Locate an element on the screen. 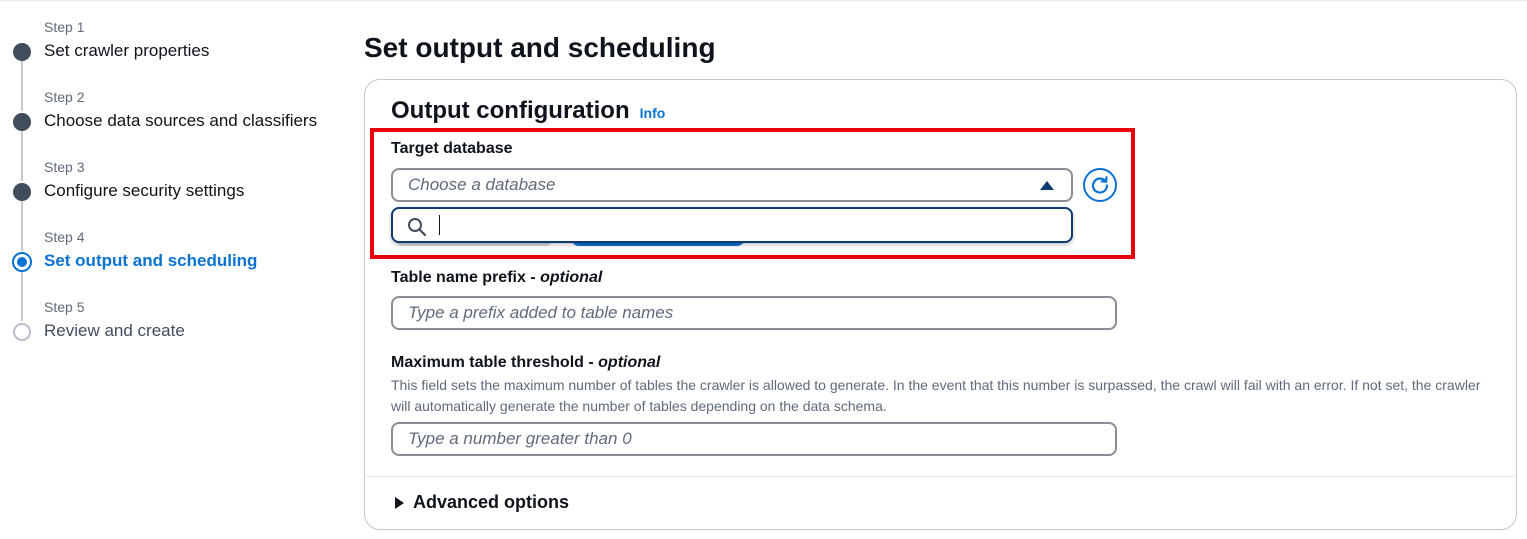 The height and width of the screenshot is (539, 1527). target-database-select: Choose a database is located at coordinates (732, 185).